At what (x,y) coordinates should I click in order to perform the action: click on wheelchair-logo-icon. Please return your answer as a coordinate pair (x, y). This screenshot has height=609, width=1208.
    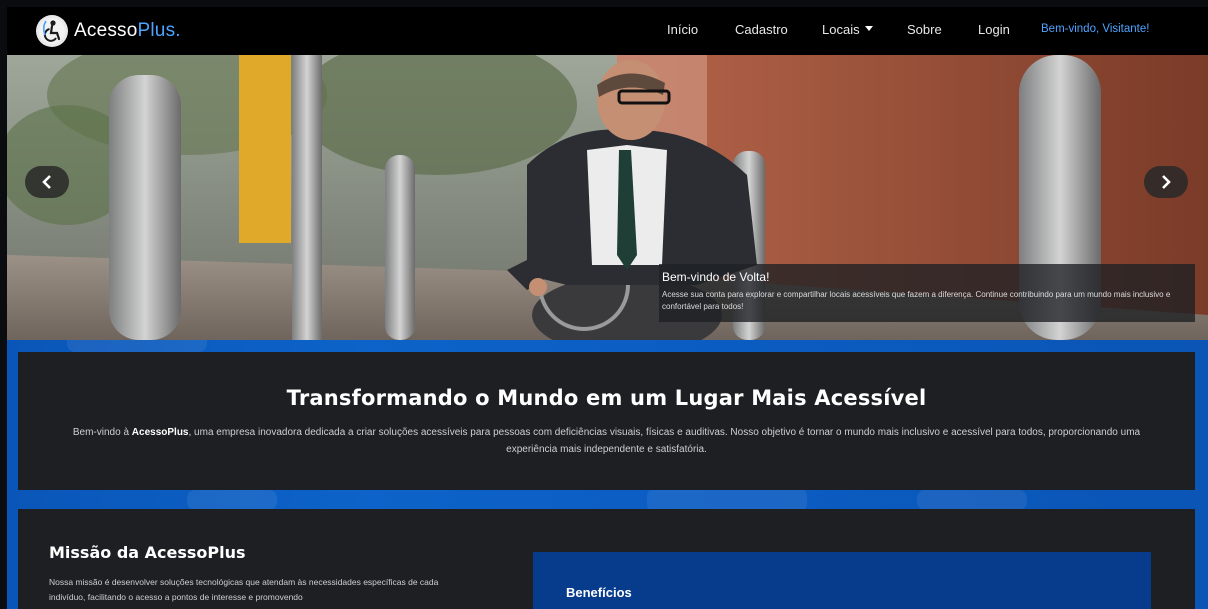
    Looking at the image, I should click on (52, 31).